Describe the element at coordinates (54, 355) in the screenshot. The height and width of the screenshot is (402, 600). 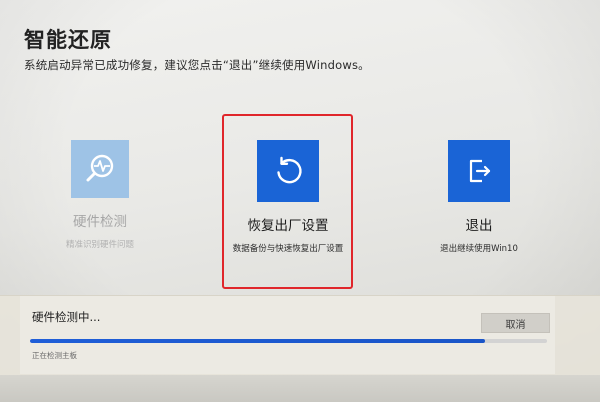
I see `progress-status: 正在检测主板` at that location.